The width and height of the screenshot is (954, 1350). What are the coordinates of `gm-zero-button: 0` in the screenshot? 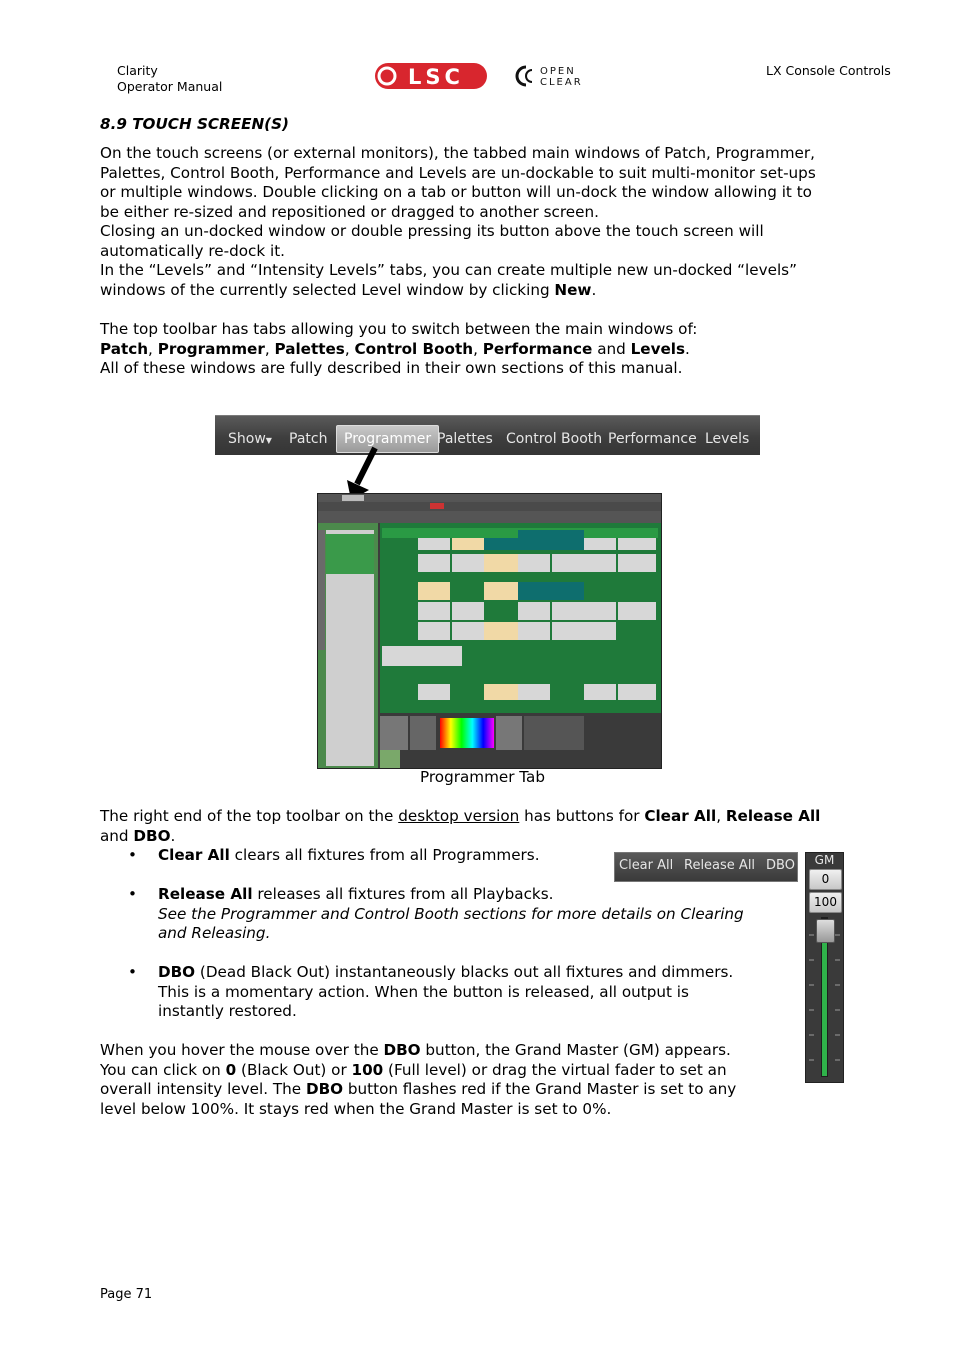 It's located at (825, 879).